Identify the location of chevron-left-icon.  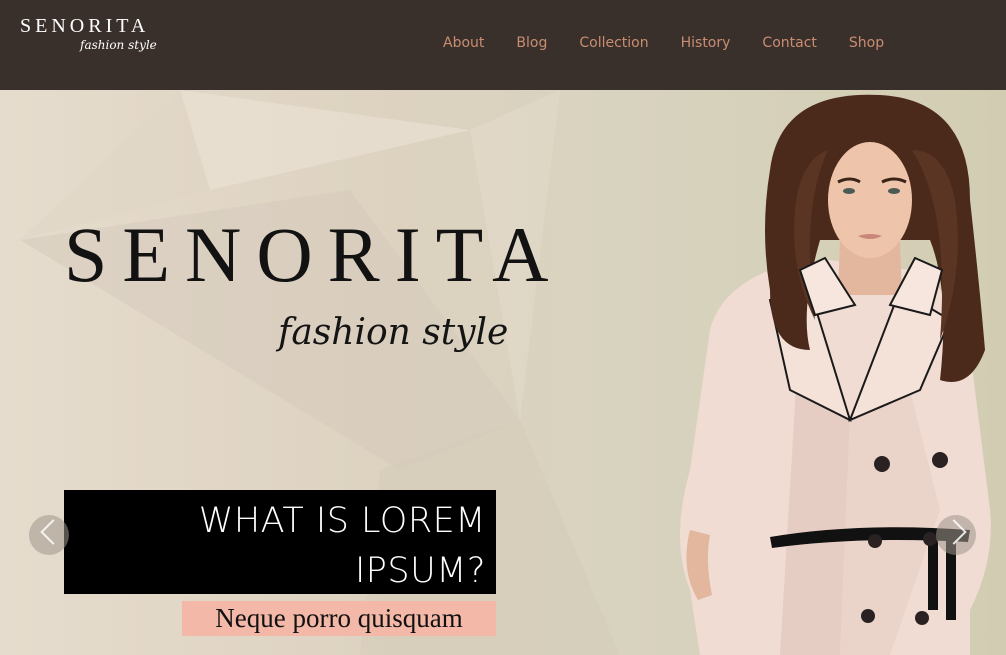
(53, 532).